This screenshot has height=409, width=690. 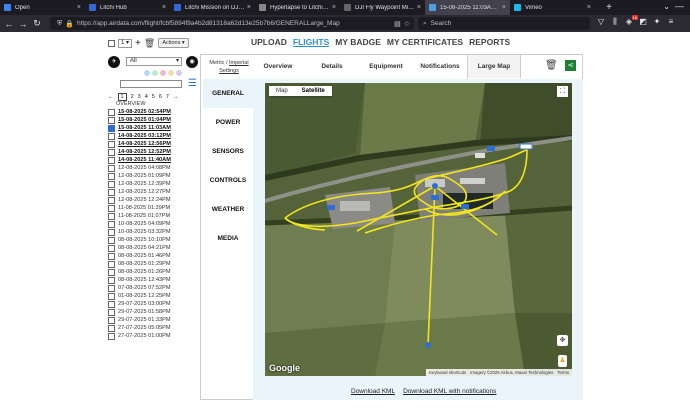 What do you see at coordinates (154, 128) in the screenshot?
I see `flight-list-item: 15-08-2025 11:03AM` at bounding box center [154, 128].